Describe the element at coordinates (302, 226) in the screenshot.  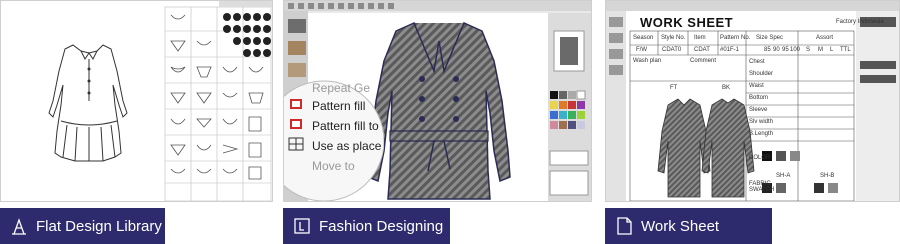
I see `fashion-designing-icon` at that location.